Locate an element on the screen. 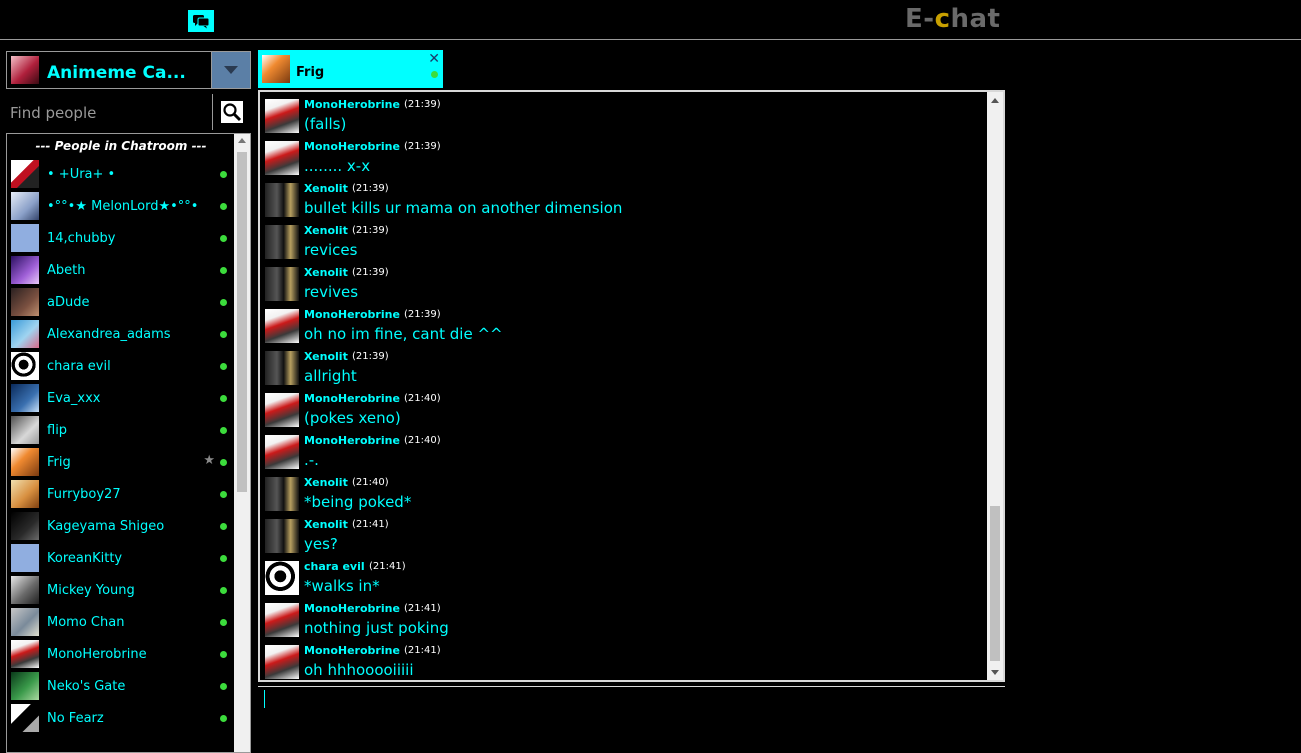 The height and width of the screenshot is (753, 1301). user-name: KoreanKitty is located at coordinates (85, 558).